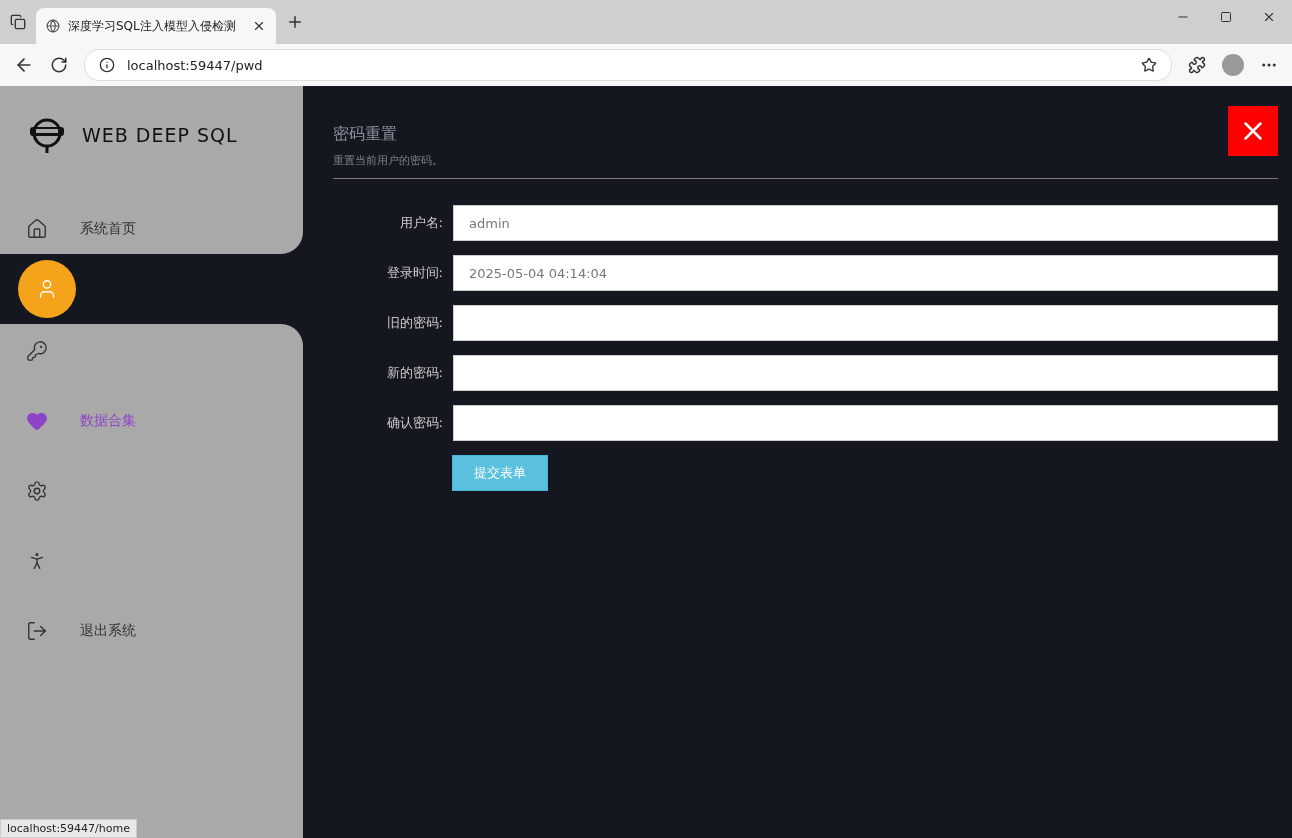  Describe the element at coordinates (107, 65) in the screenshot. I see `info-icon` at that location.